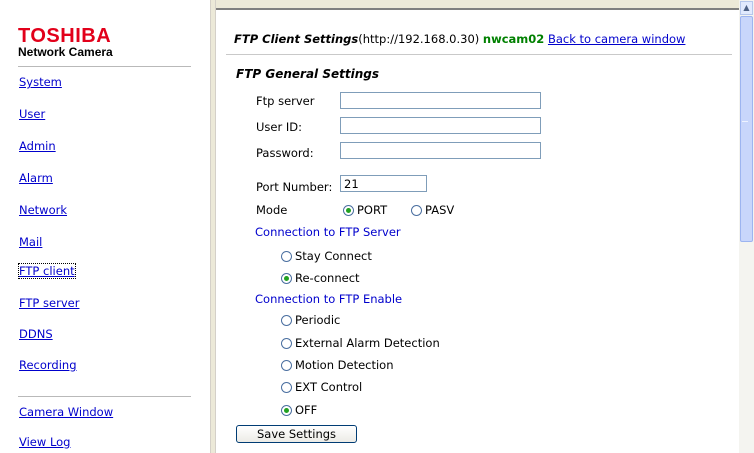 The width and height of the screenshot is (754, 453). What do you see at coordinates (746, 8) in the screenshot?
I see `scroll-up-arrow-icon: ▲` at bounding box center [746, 8].